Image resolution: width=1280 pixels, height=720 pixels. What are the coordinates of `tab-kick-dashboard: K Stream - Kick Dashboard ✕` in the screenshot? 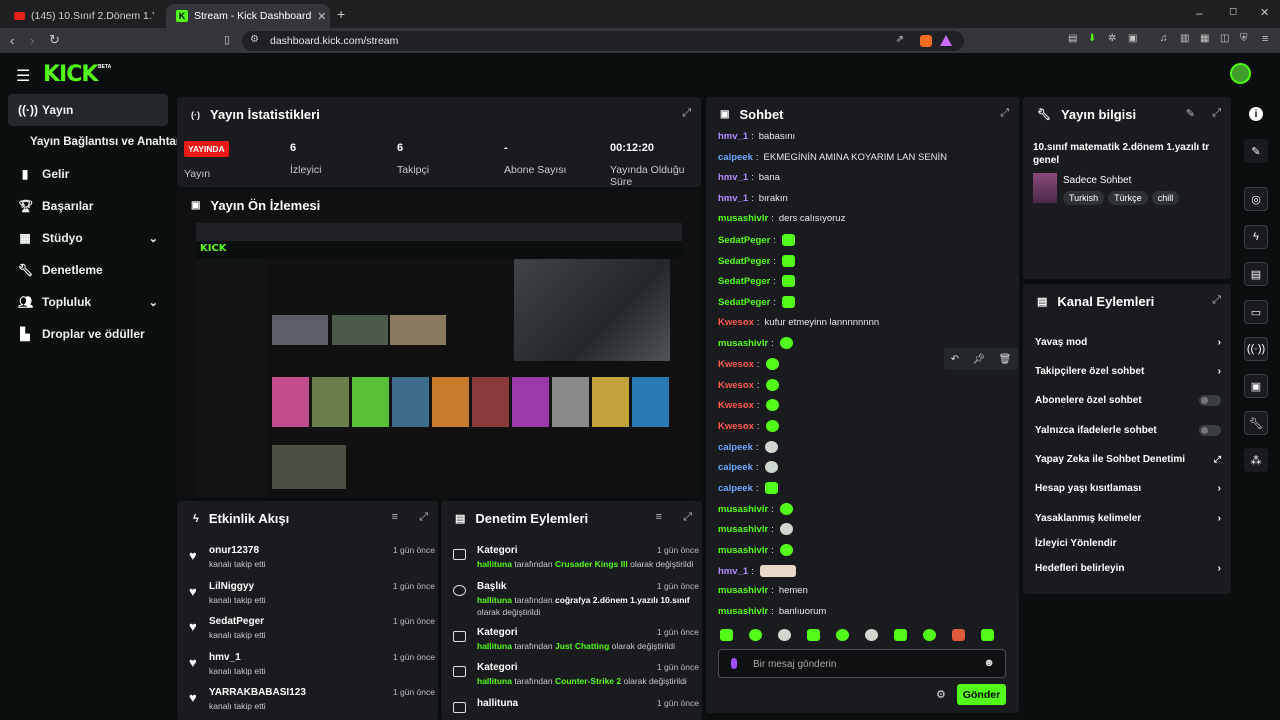 It's located at (248, 16).